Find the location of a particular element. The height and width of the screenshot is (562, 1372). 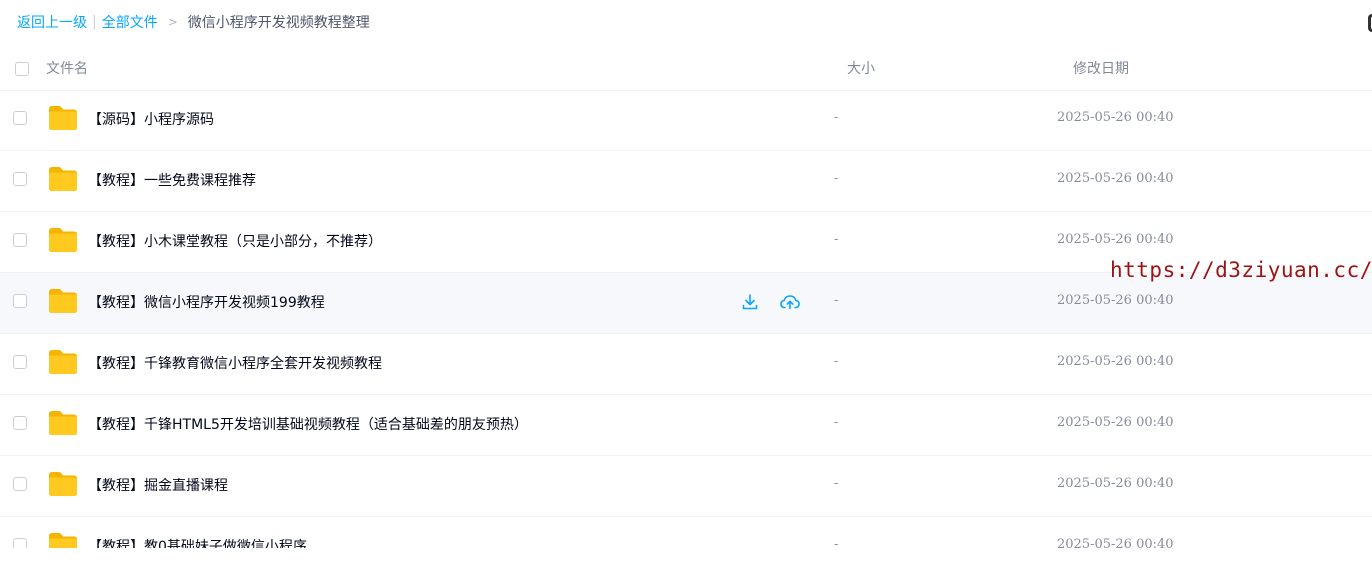

file-name: 【教程】千锋教育微信小程序全套开发视频教程 is located at coordinates (235, 363).